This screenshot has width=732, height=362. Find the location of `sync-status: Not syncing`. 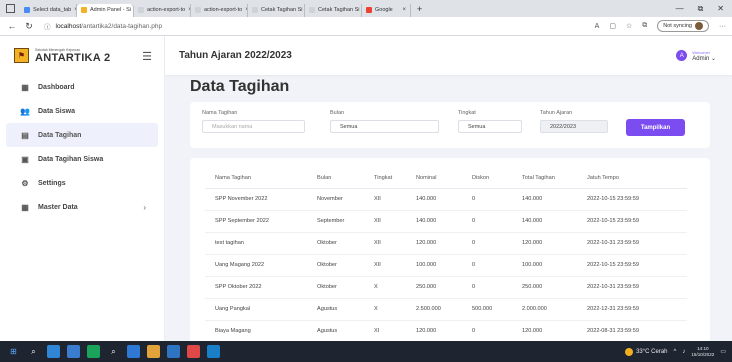

sync-status: Not syncing is located at coordinates (677, 26).